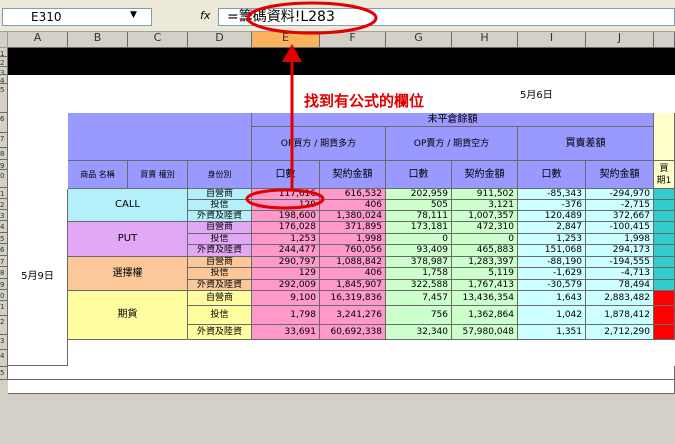 This screenshot has height=444, width=675. What do you see at coordinates (364, 101) in the screenshot?
I see `annotation-label: 找到有公式的欄位` at bounding box center [364, 101].